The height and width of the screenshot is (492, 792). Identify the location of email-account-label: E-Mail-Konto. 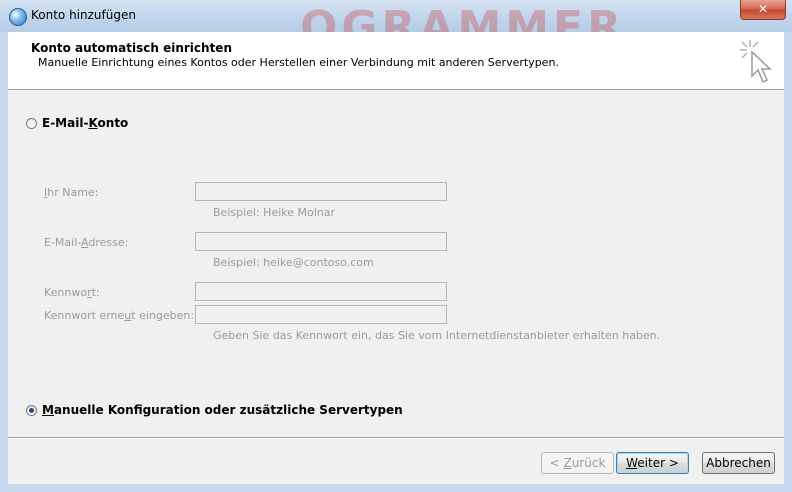
(85, 123).